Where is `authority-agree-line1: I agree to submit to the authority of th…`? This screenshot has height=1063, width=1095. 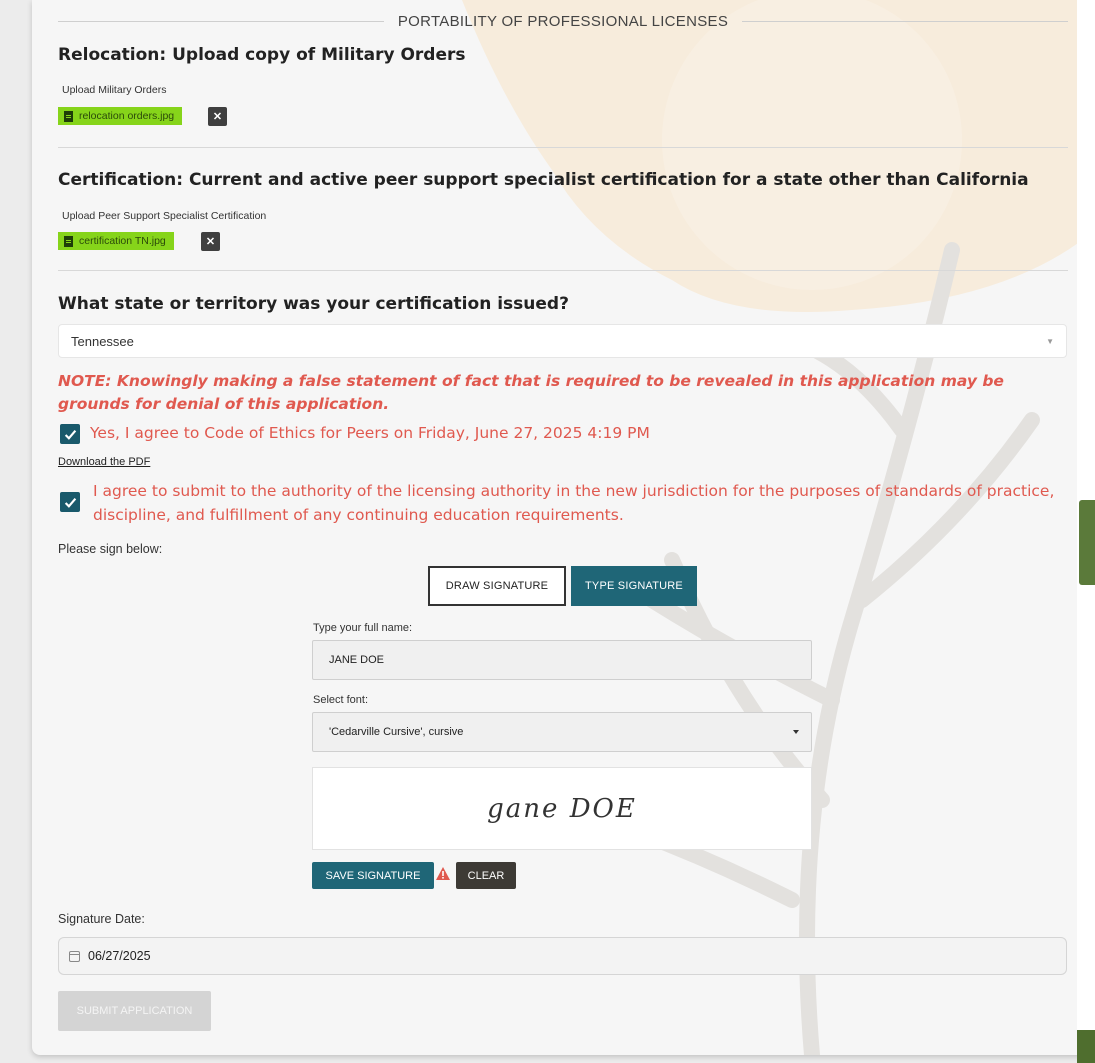 authority-agree-line1: I agree to submit to the authority of th… is located at coordinates (574, 491).